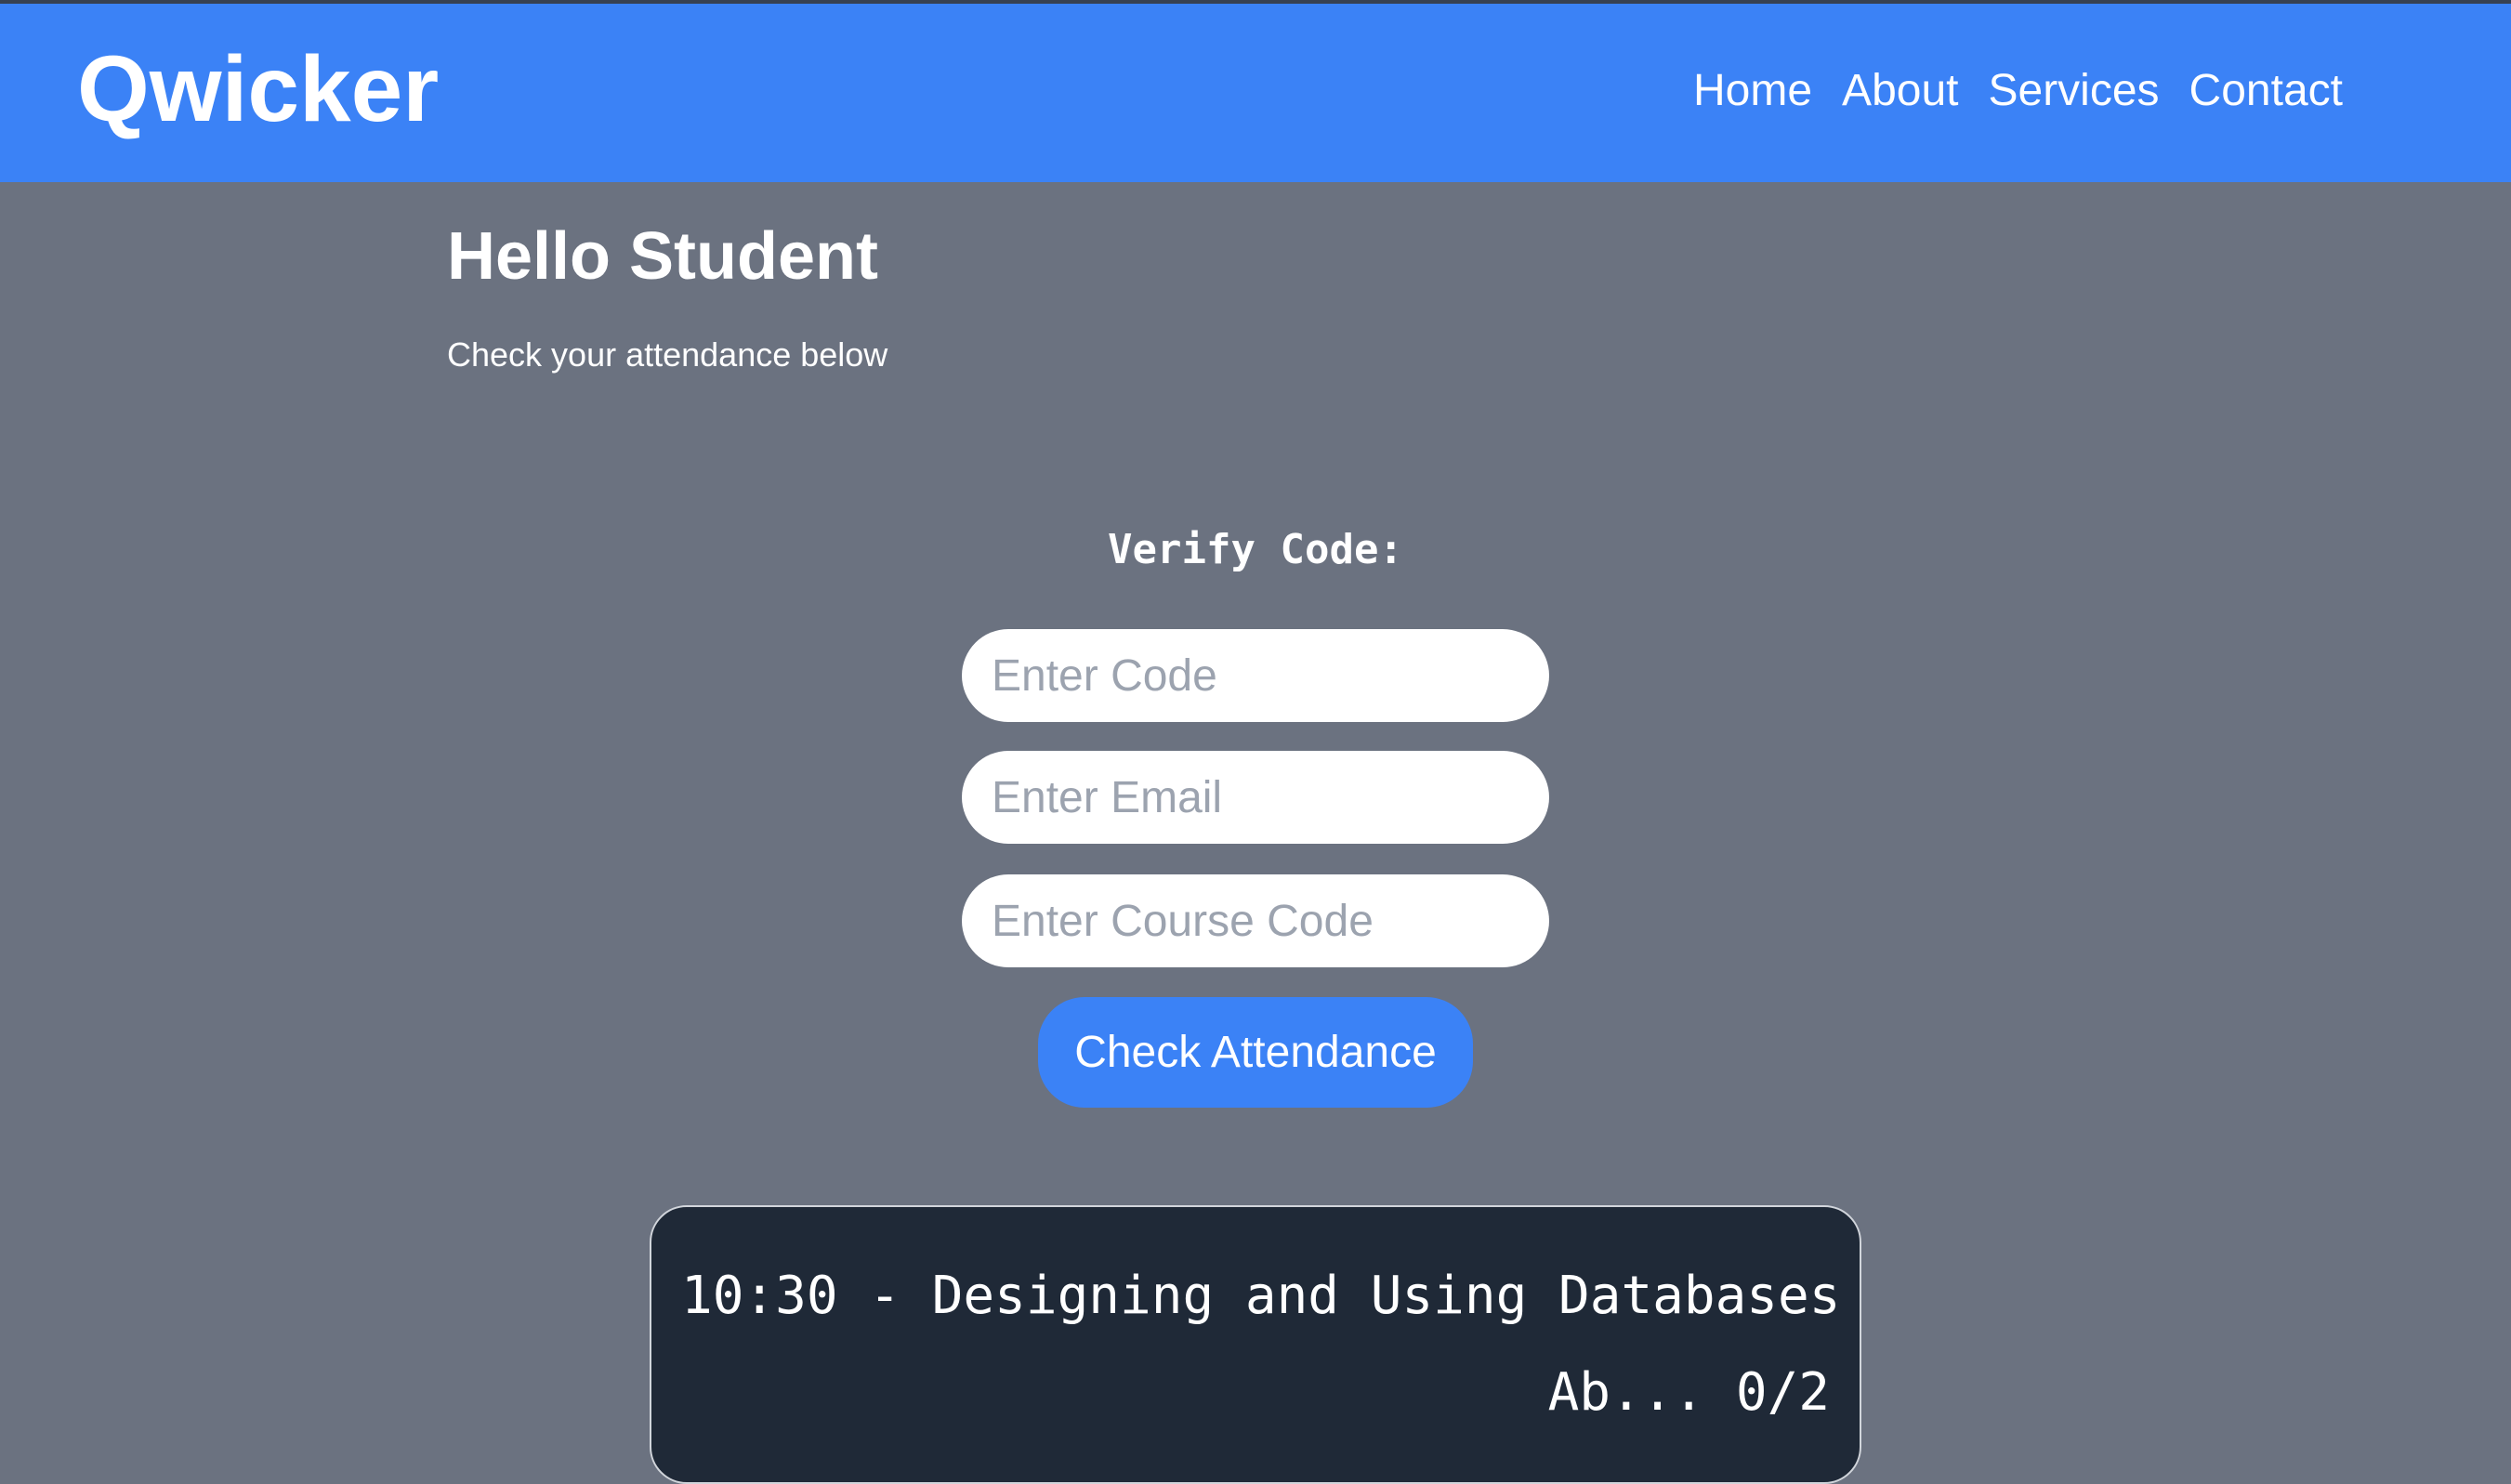  Describe the element at coordinates (1255, 921) in the screenshot. I see `course-code-input` at that location.